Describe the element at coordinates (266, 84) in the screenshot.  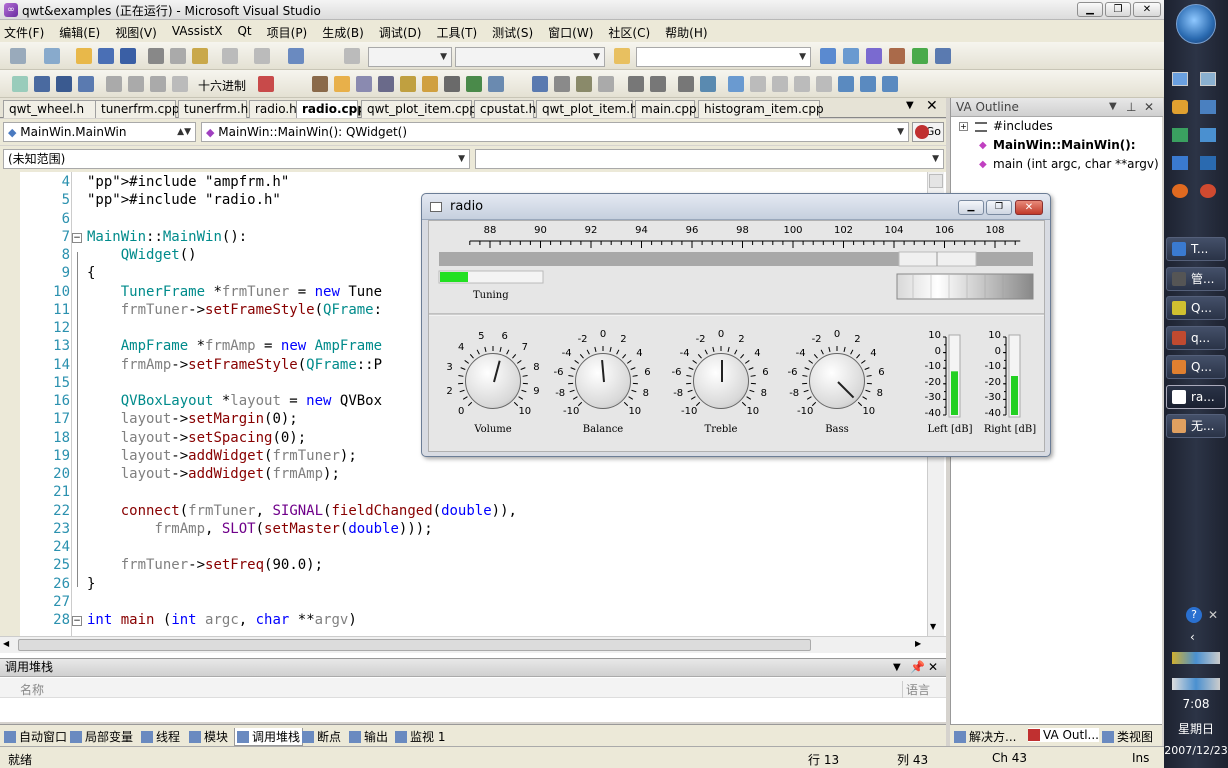
I see `breakpoints-icon` at that location.